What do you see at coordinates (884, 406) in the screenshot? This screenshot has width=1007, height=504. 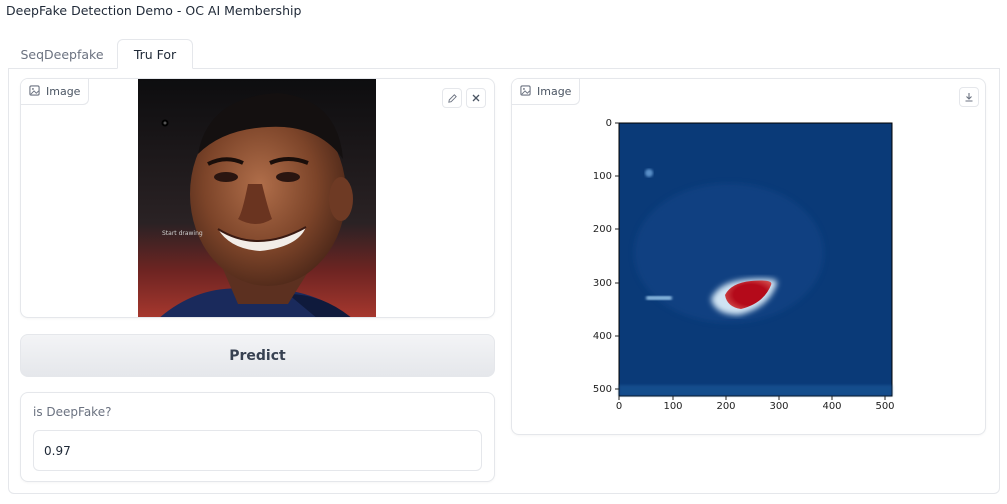 I see `x-tick-500: 500` at bounding box center [884, 406].